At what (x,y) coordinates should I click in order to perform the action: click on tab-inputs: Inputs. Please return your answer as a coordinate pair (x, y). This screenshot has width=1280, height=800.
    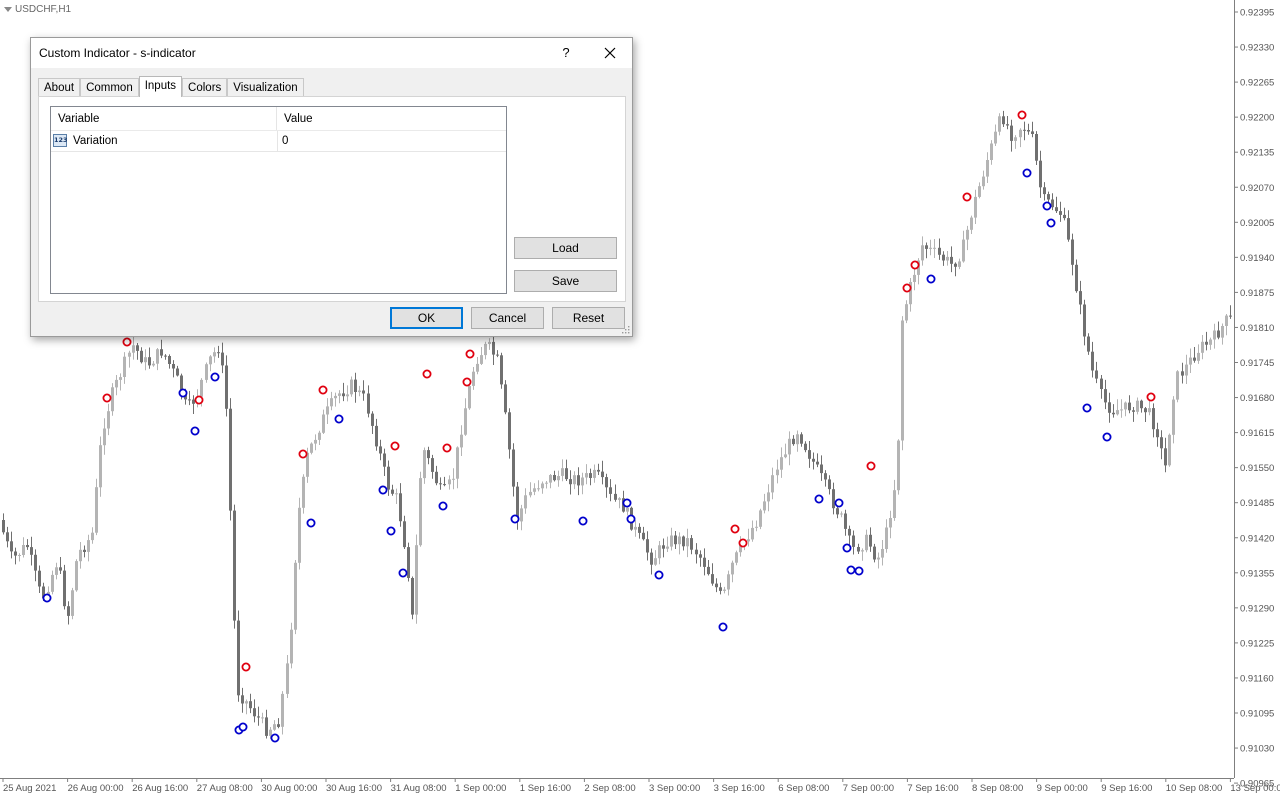
    Looking at the image, I should click on (160, 86).